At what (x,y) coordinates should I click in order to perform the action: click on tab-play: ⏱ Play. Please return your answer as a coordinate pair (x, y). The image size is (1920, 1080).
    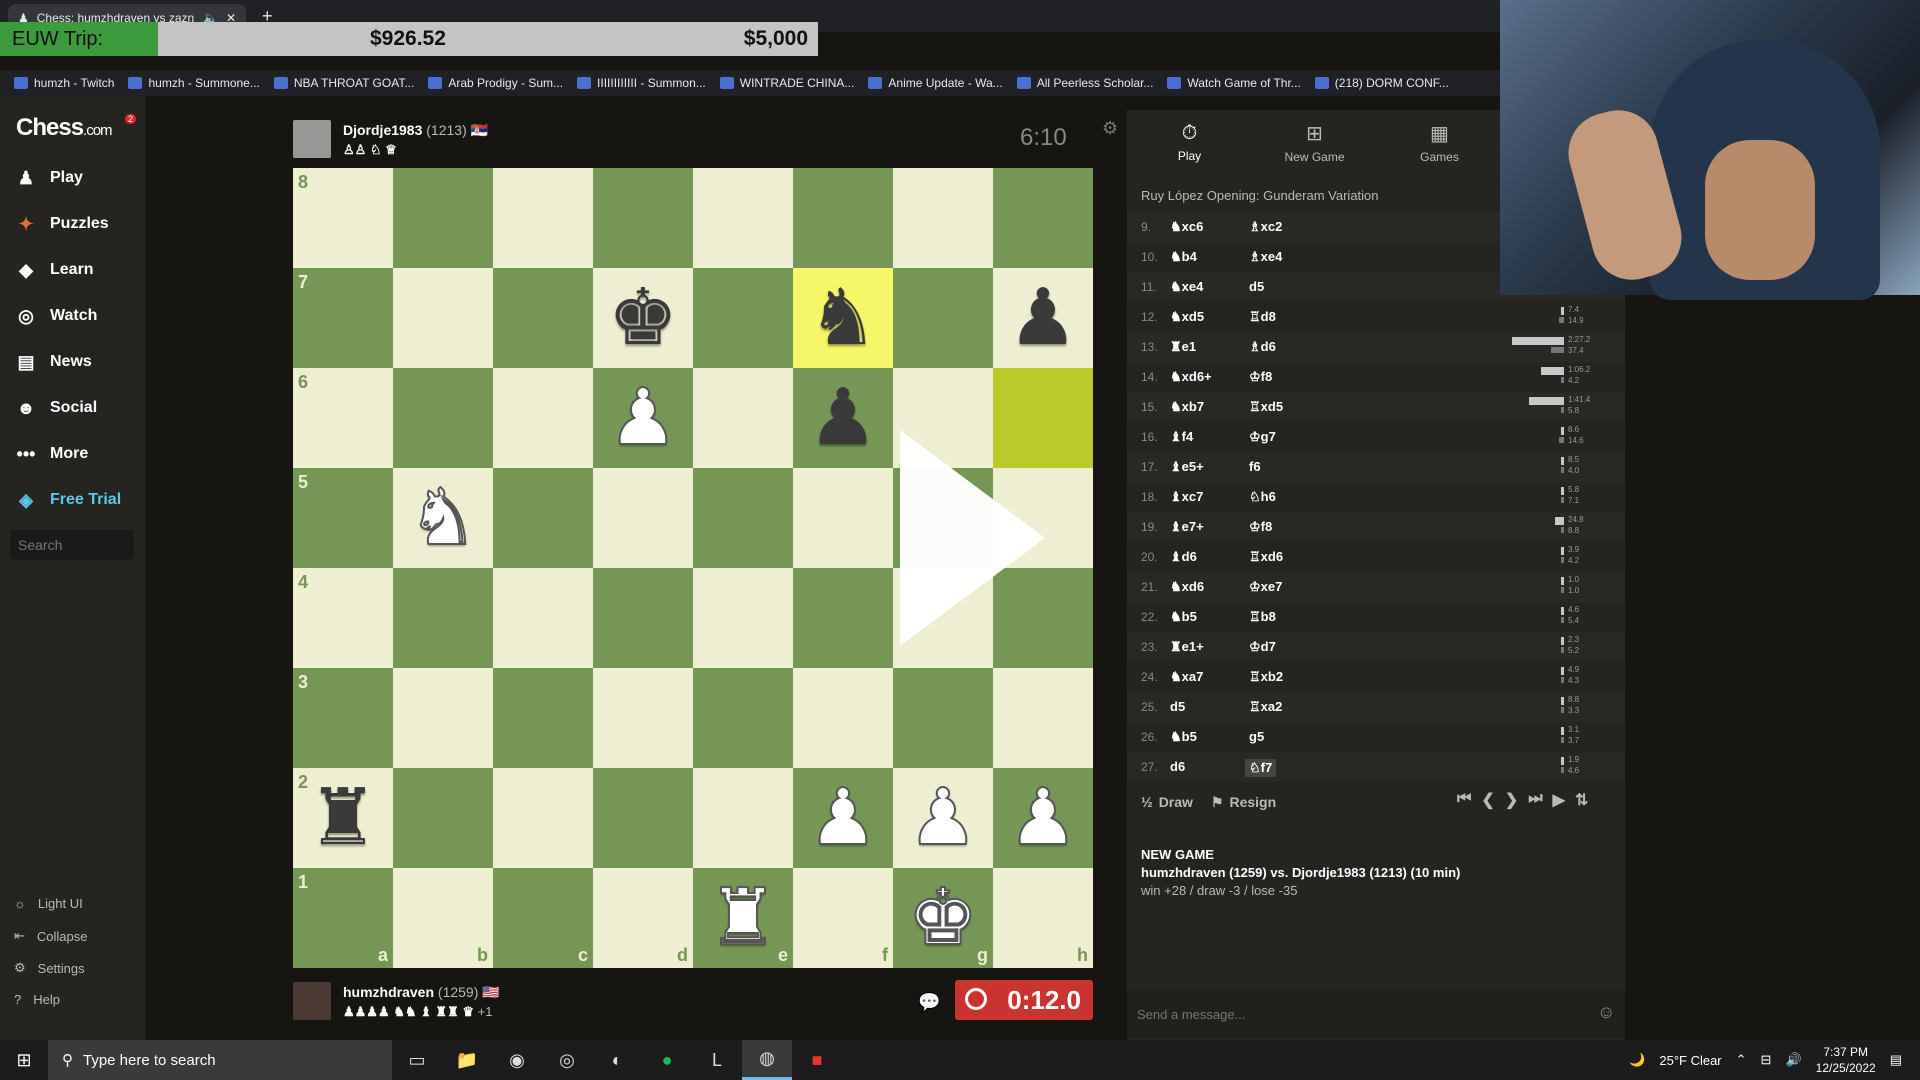
    Looking at the image, I should click on (1189, 142).